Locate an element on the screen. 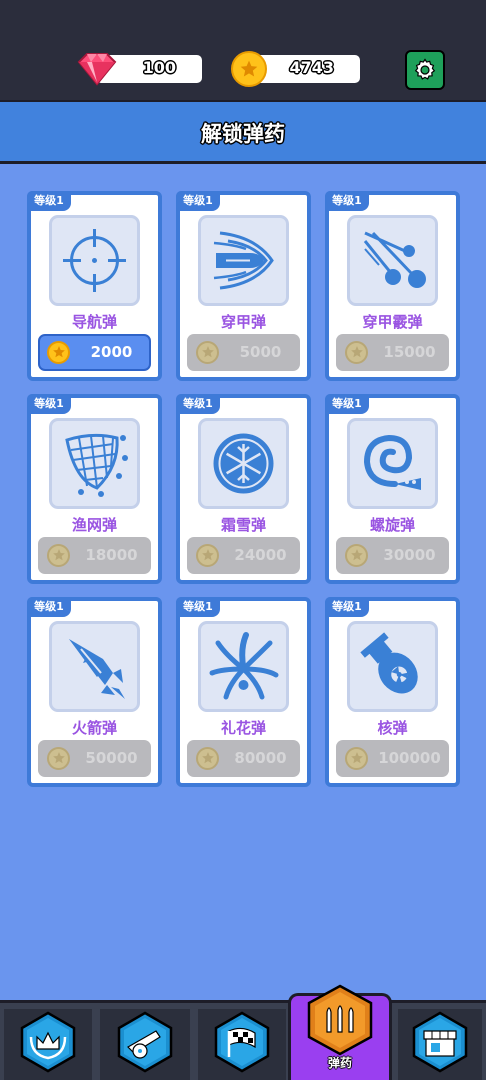 The image size is (486, 1080). bullets-icon is located at coordinates (340, 1020).